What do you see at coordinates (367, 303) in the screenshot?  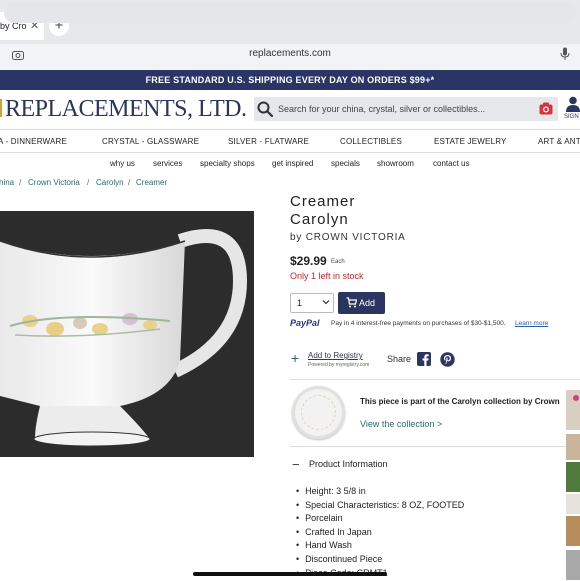 I see `add-button-label: Add` at bounding box center [367, 303].